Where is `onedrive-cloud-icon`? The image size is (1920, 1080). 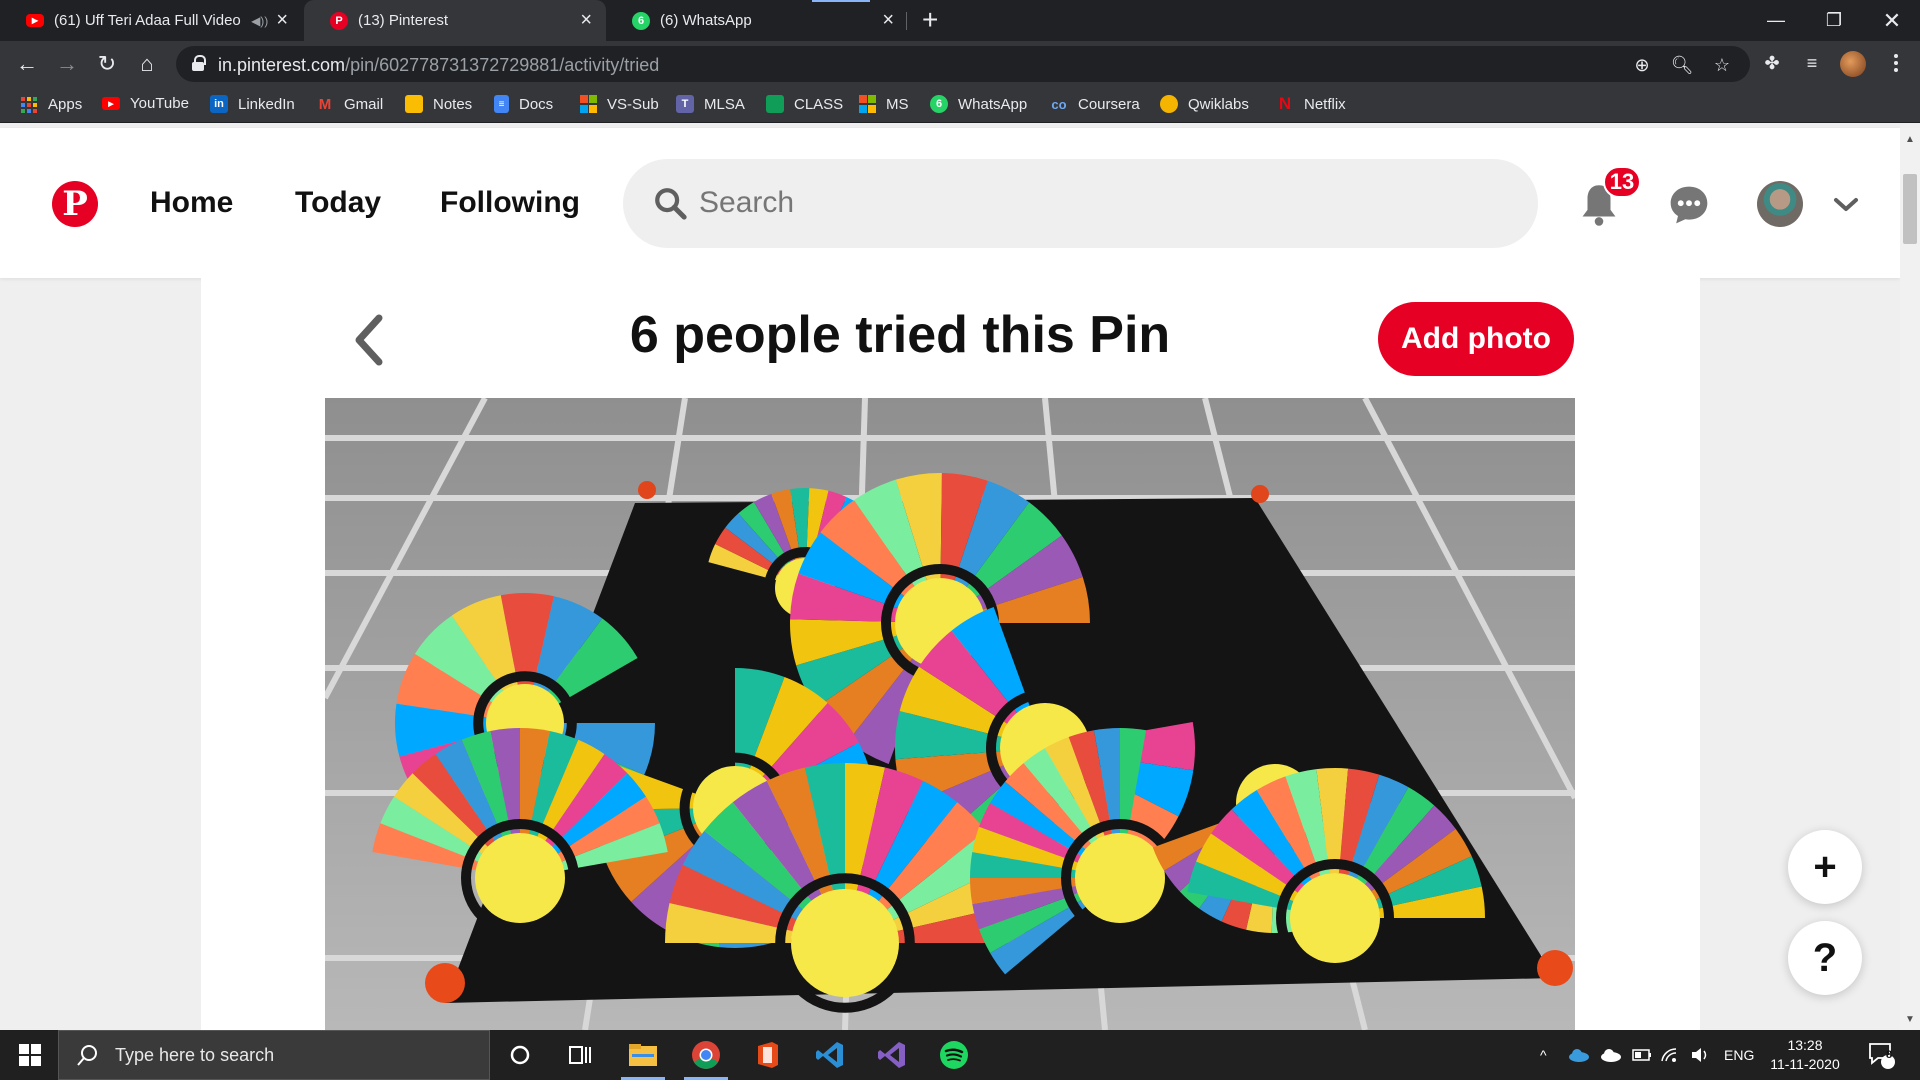
onedrive-cloud-icon is located at coordinates (1579, 1055).